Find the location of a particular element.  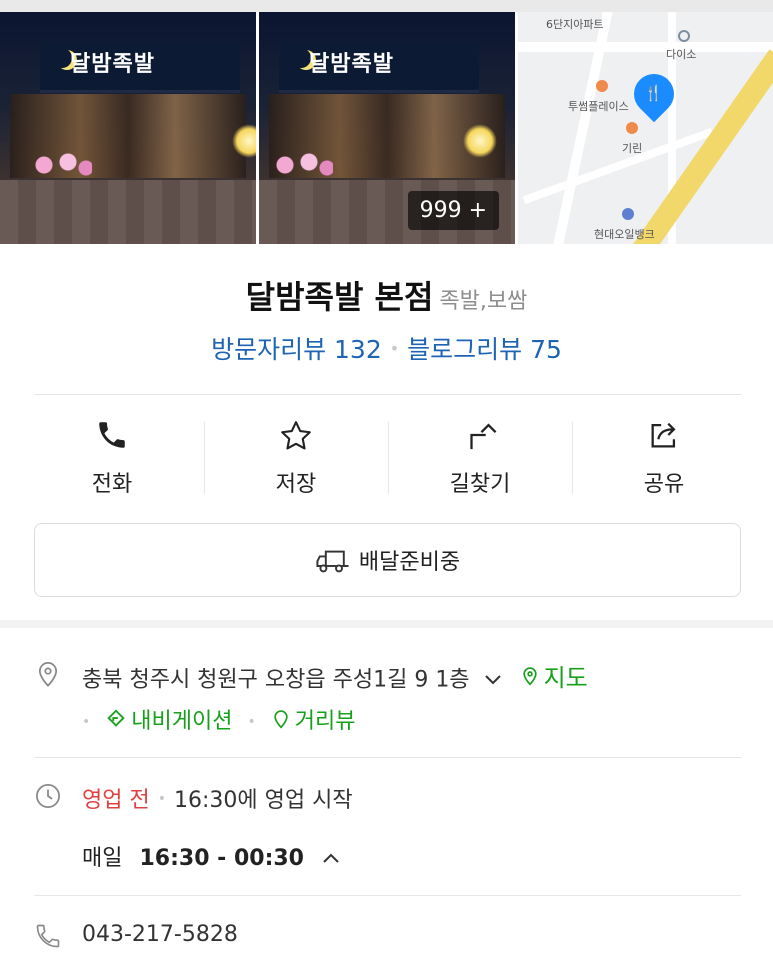

review-links: 방문자리뷰 132 • 블로그리뷰 75 is located at coordinates (386, 348).